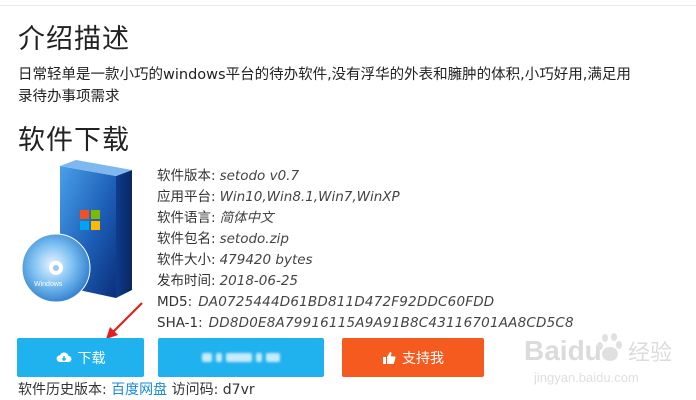 This screenshot has width=696, height=400. I want to click on product-box-image: Windows, so click(84, 234).